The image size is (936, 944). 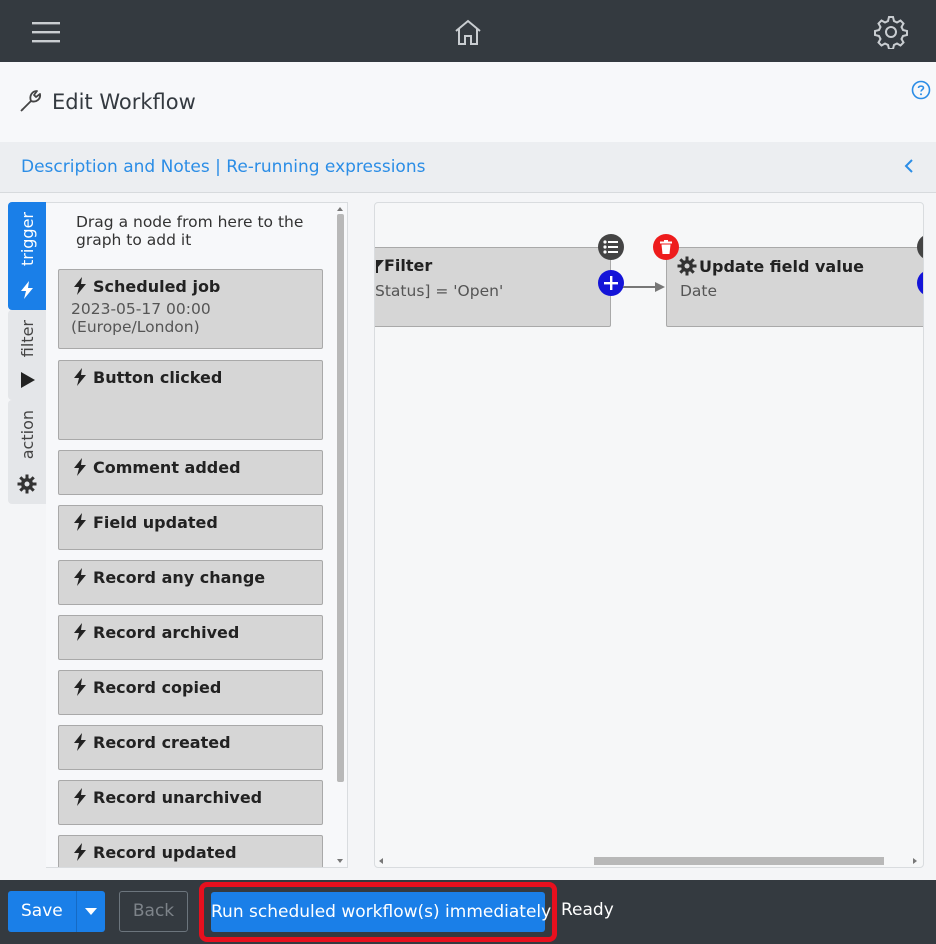 I want to click on palette-node-record-updated: Record updated, so click(x=190, y=851).